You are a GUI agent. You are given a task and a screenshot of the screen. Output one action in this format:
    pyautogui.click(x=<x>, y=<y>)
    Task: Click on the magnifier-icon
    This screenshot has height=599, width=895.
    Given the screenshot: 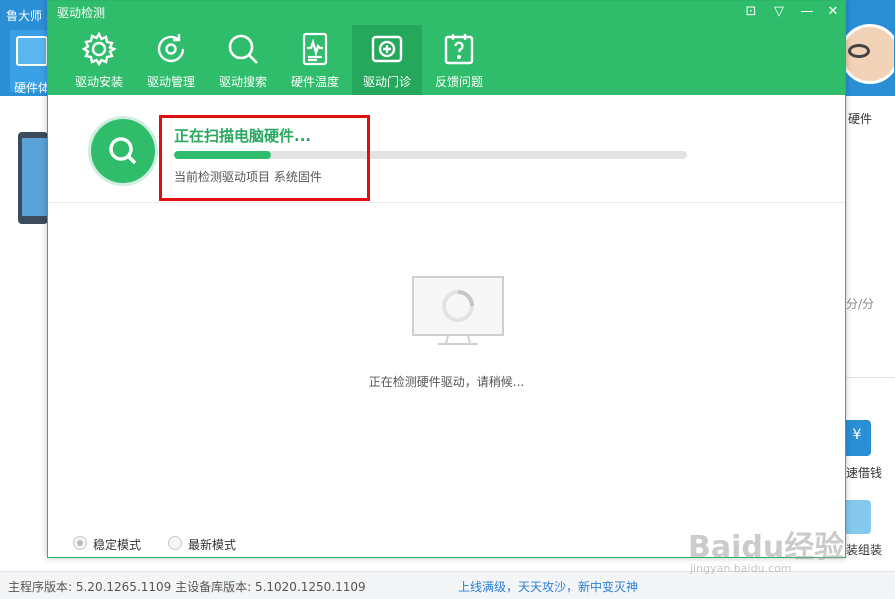 What is the action you would take?
    pyautogui.click(x=123, y=151)
    